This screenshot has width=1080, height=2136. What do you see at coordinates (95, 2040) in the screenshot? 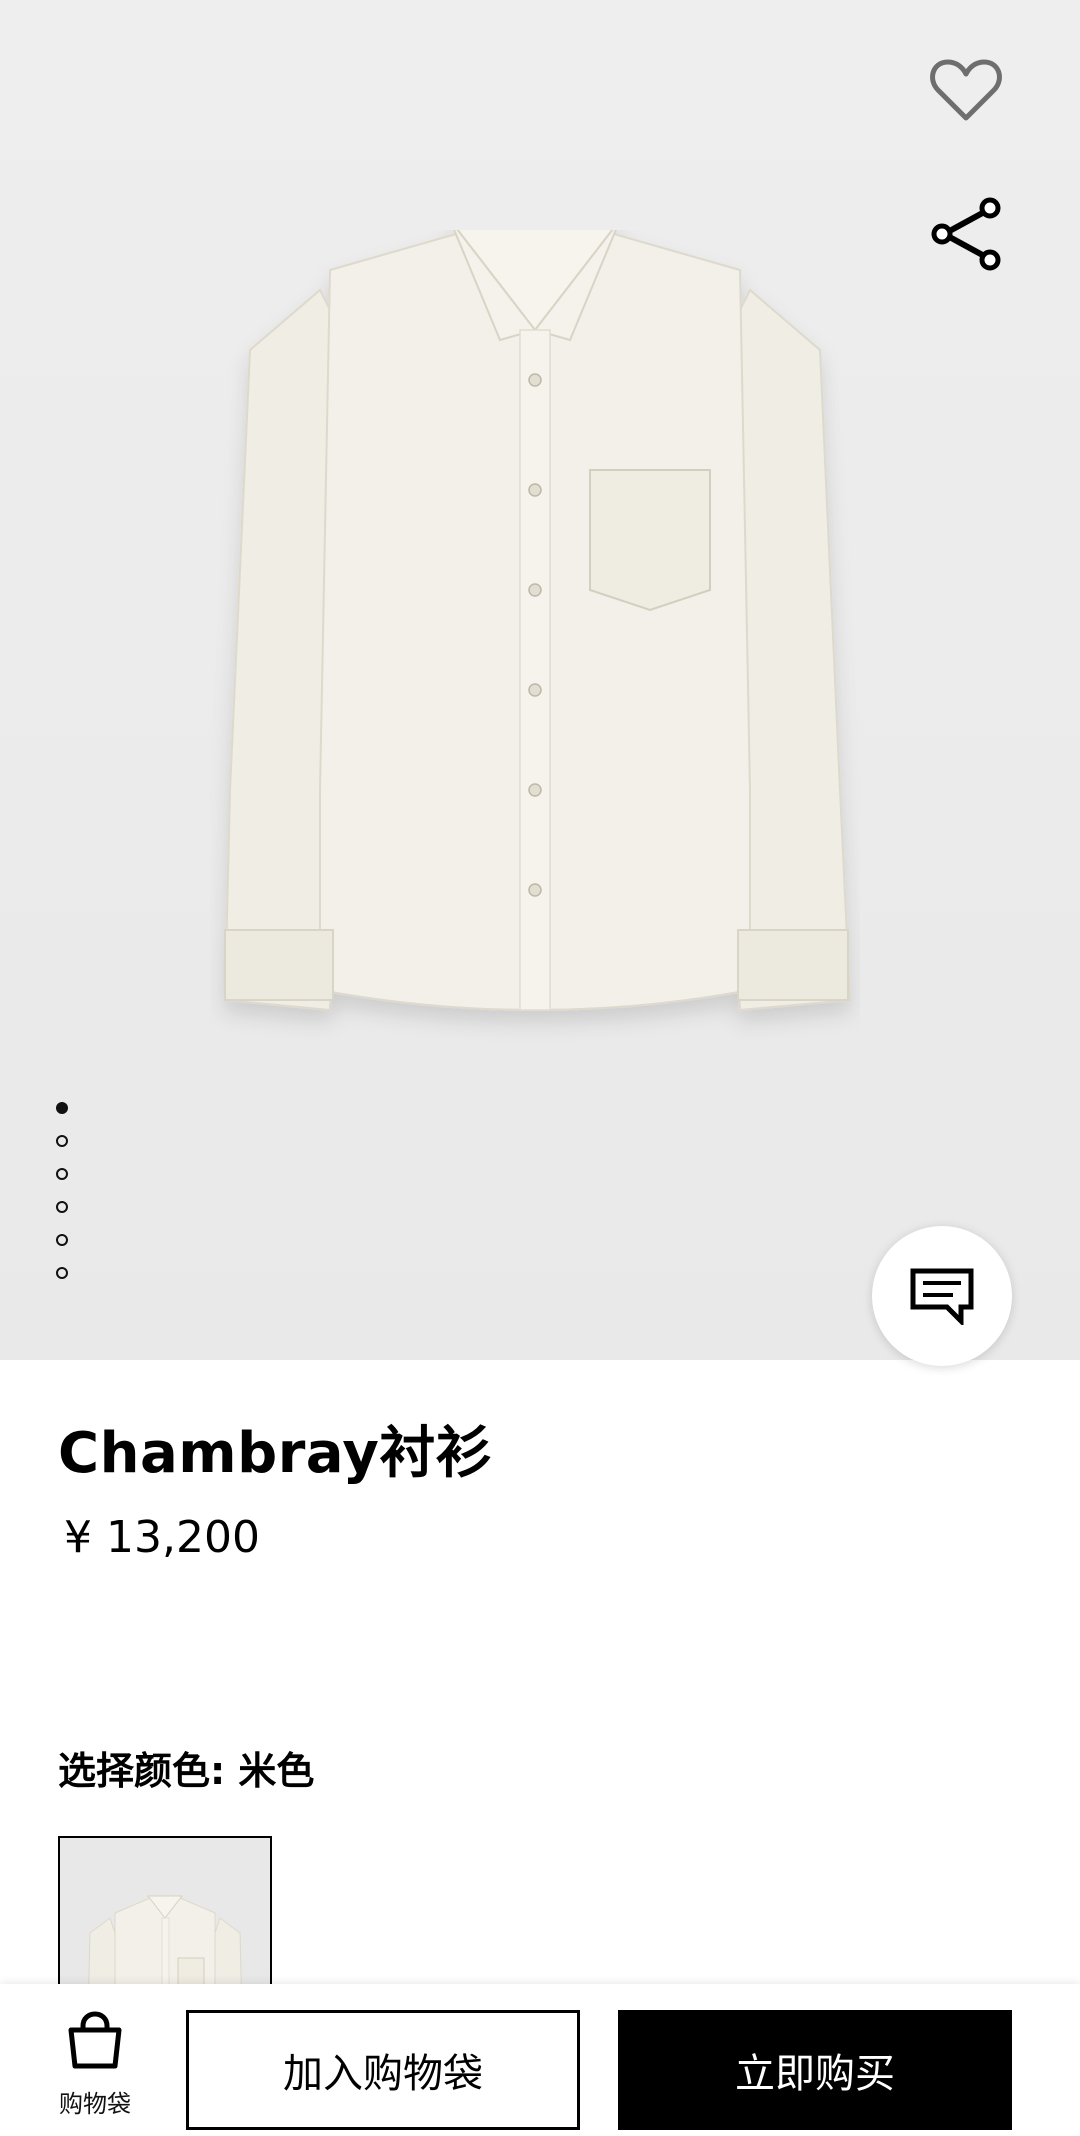
I see `shopping-bag-icon` at bounding box center [95, 2040].